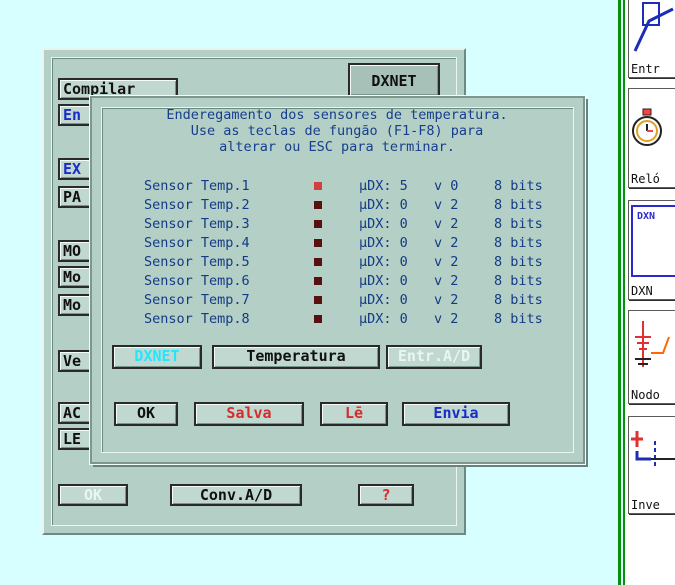 The width and height of the screenshot is (675, 585). Describe the element at coordinates (197, 224) in the screenshot. I see `sensor-name: Sensor Temp.3` at that location.